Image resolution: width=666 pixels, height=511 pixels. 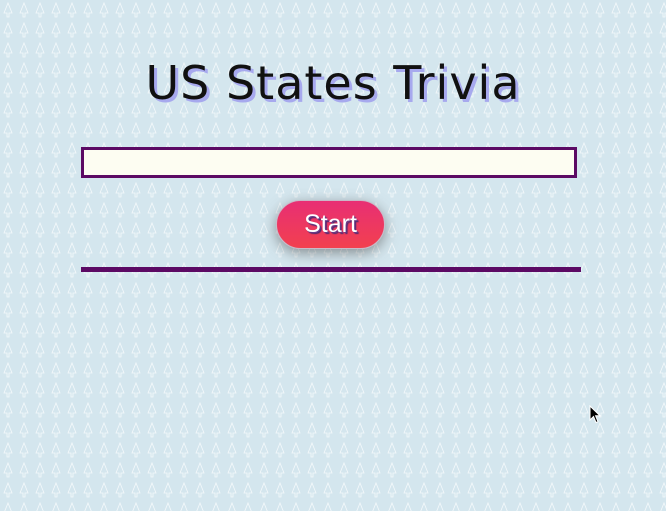 What do you see at coordinates (330, 224) in the screenshot?
I see `start-button: Start` at bounding box center [330, 224].